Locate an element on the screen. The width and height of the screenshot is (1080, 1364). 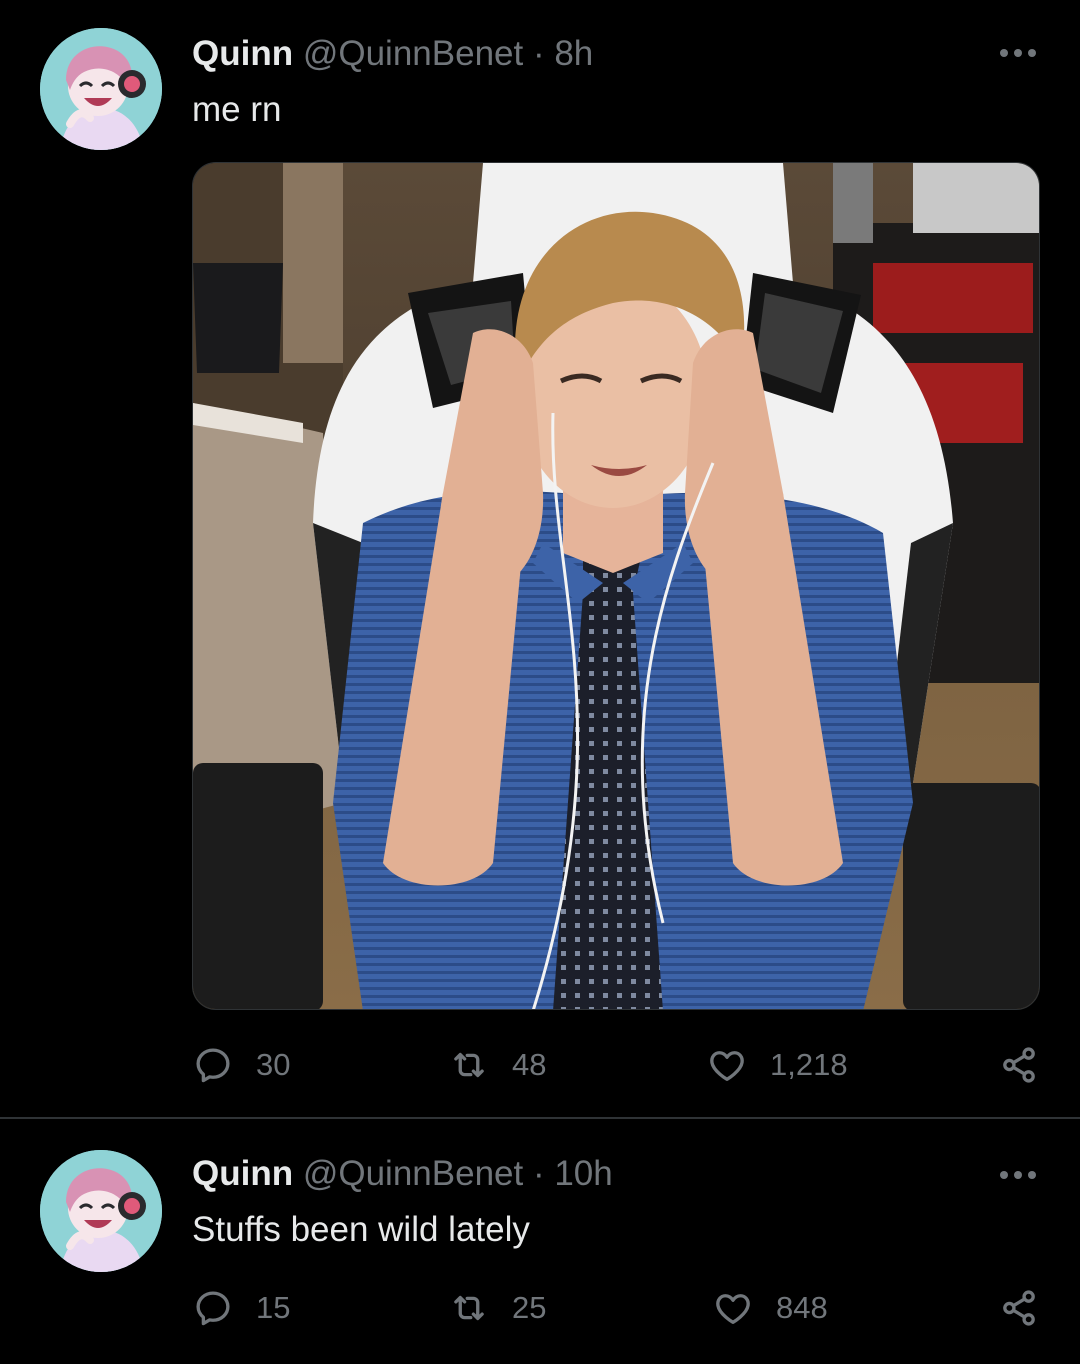
retweet-count: 48 is located at coordinates (529, 1064).